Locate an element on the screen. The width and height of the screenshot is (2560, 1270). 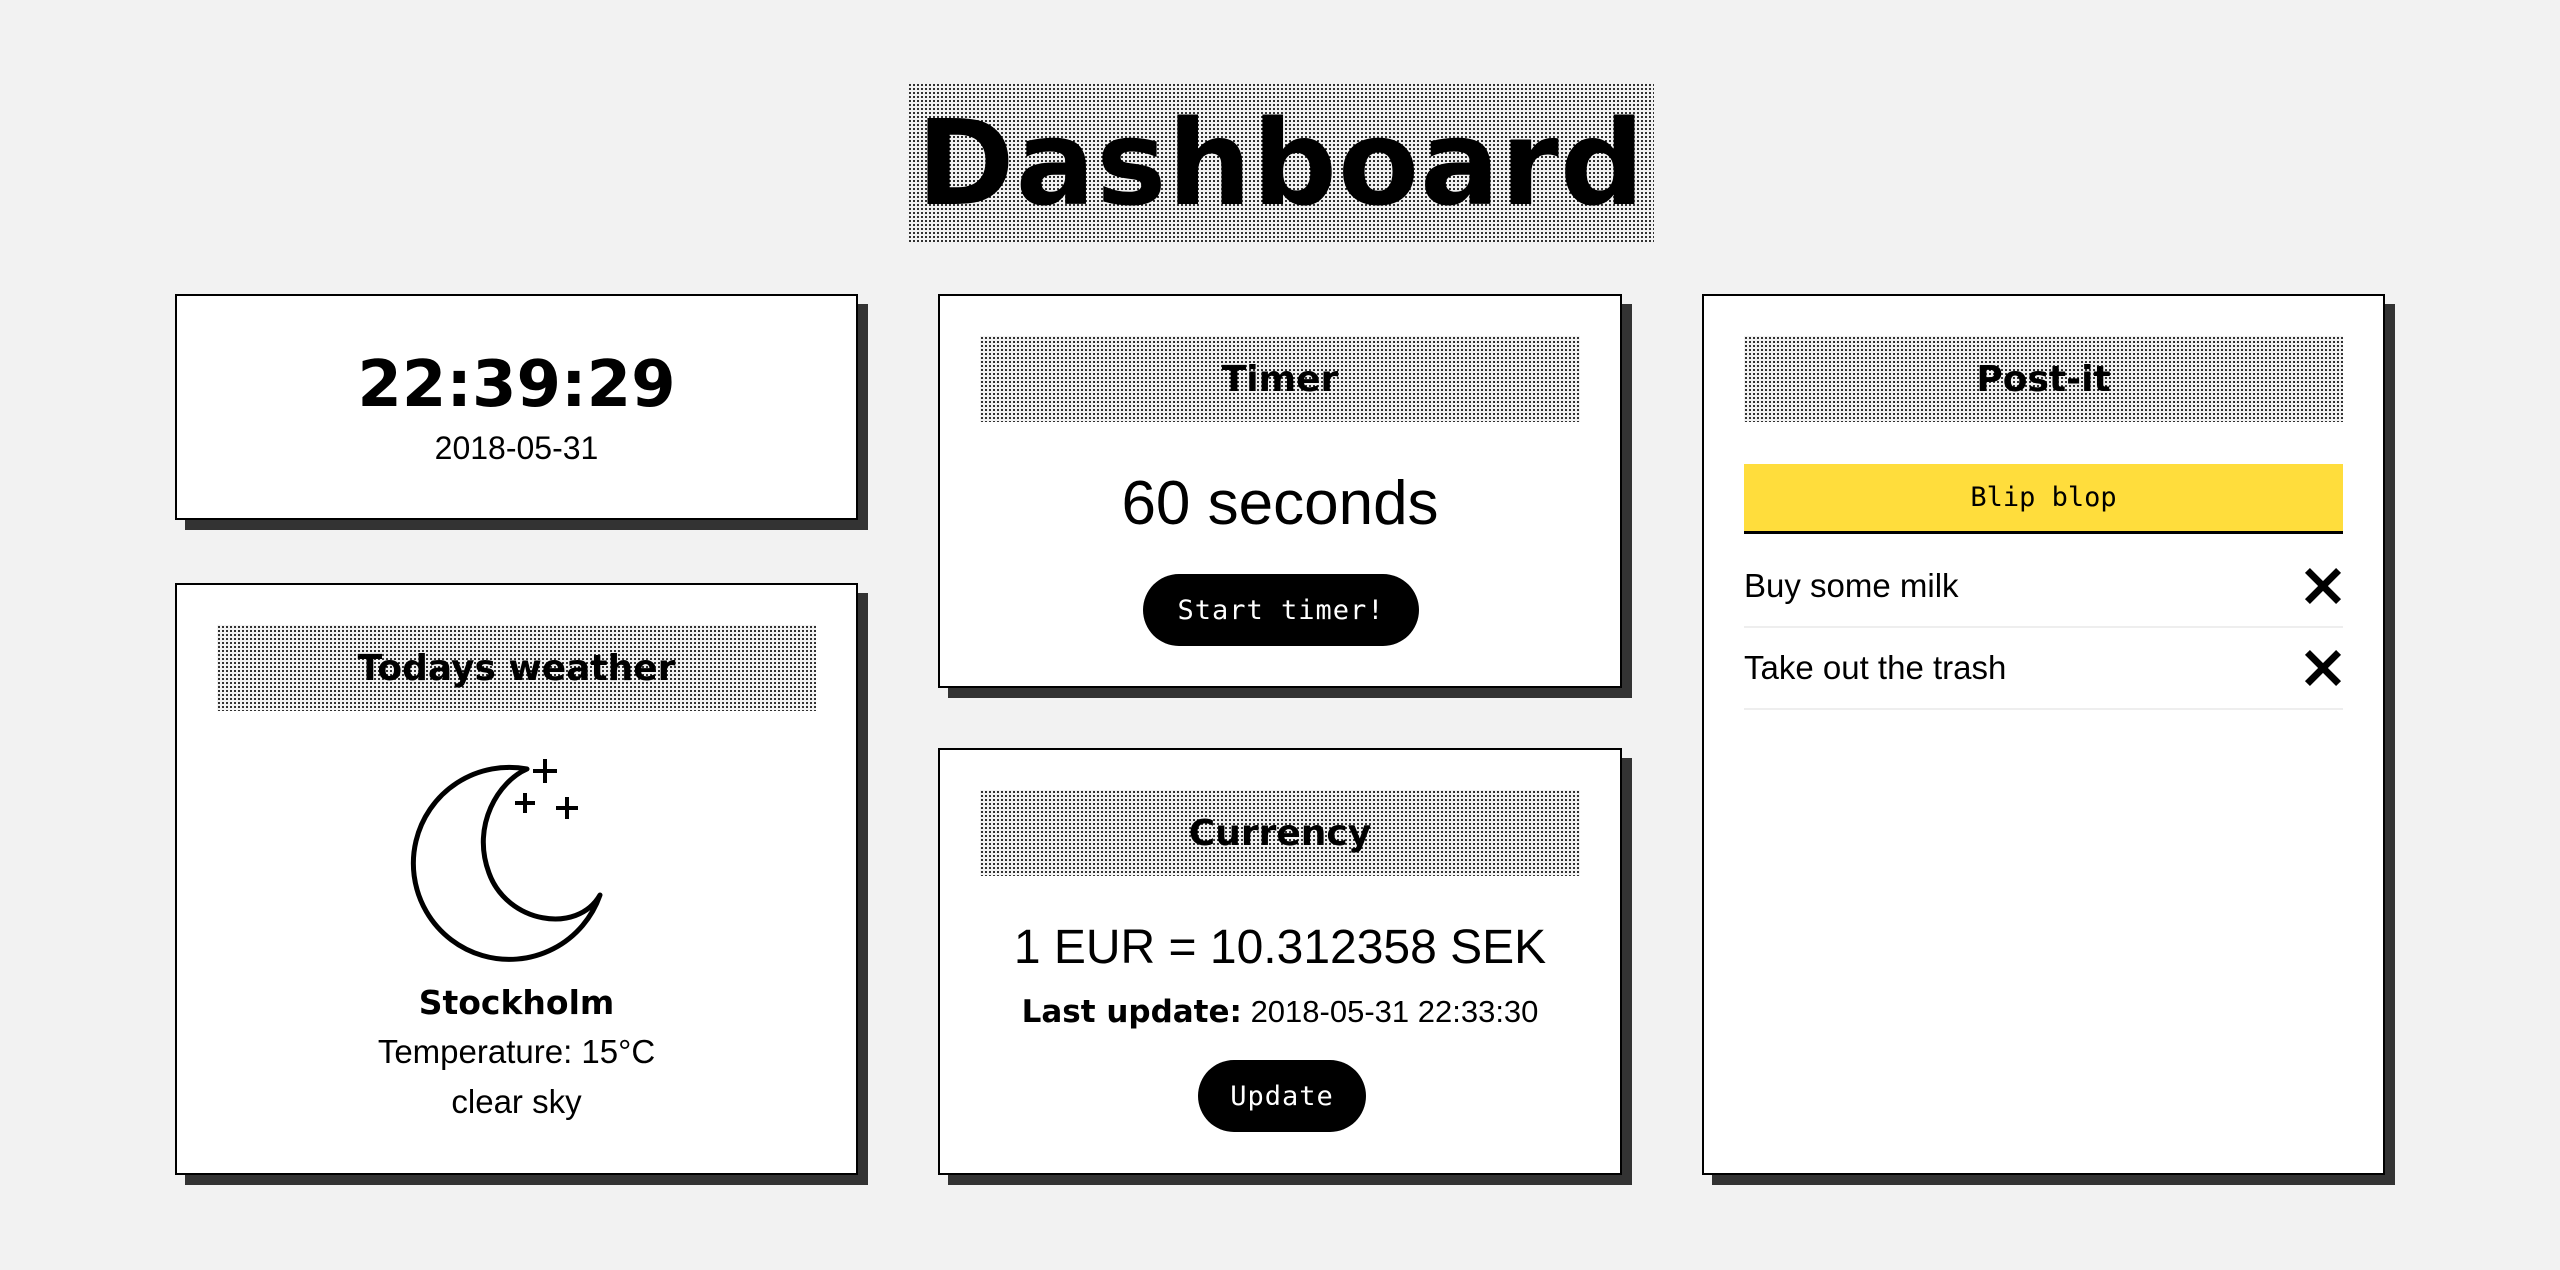
last-update-label: Last update: is located at coordinates (1131, 1012).